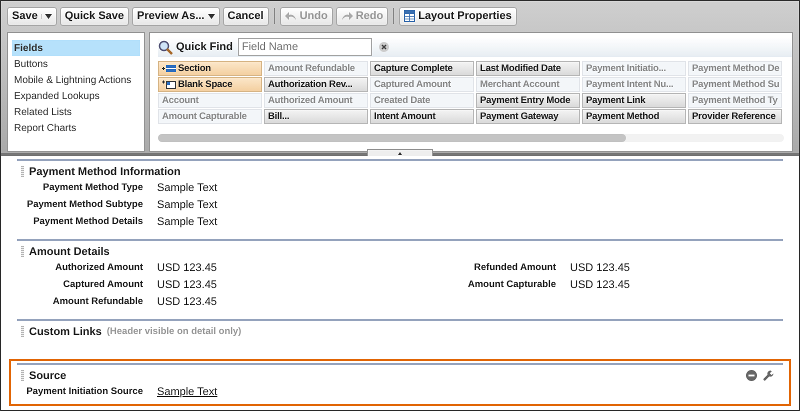 The image size is (800, 411). Describe the element at coordinates (511, 284) in the screenshot. I see `field-label: Amount Capturable` at that location.